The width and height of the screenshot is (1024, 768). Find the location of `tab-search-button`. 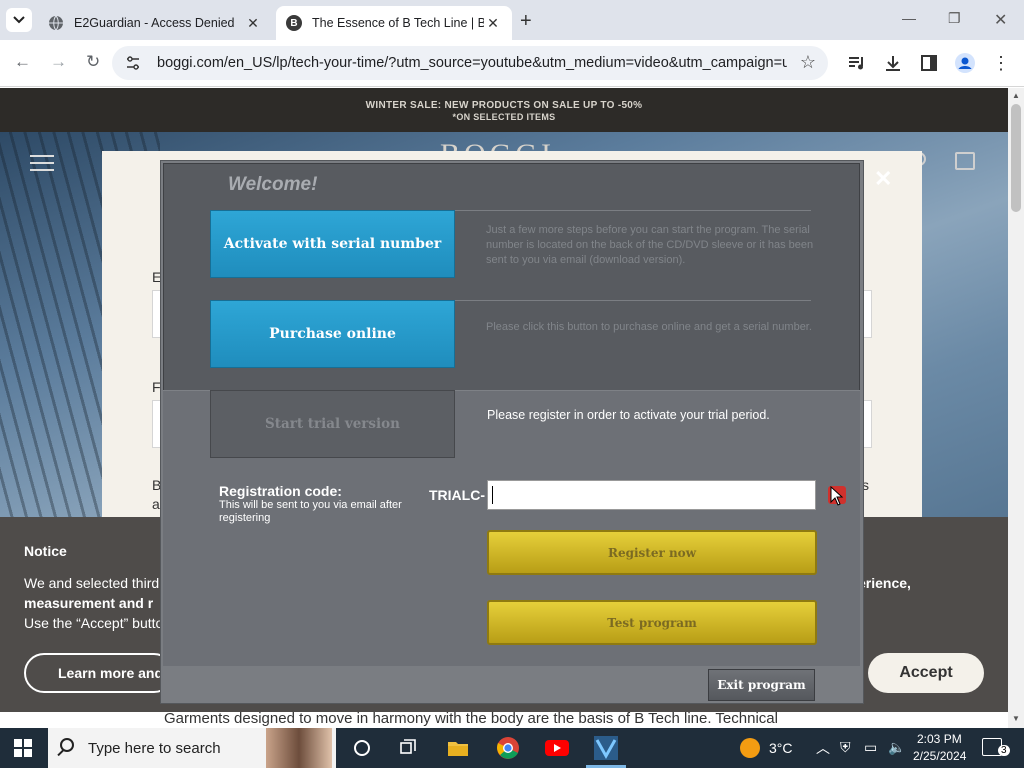

tab-search-button is located at coordinates (19, 20).